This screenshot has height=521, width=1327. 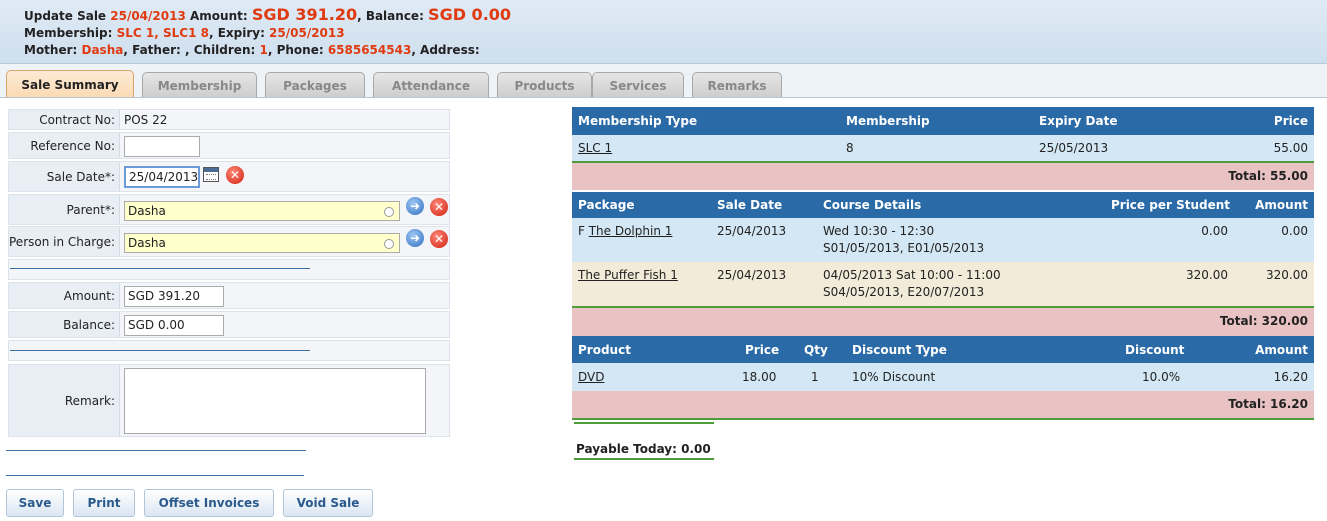 I want to click on pic-clear-icon: ✕, so click(x=439, y=239).